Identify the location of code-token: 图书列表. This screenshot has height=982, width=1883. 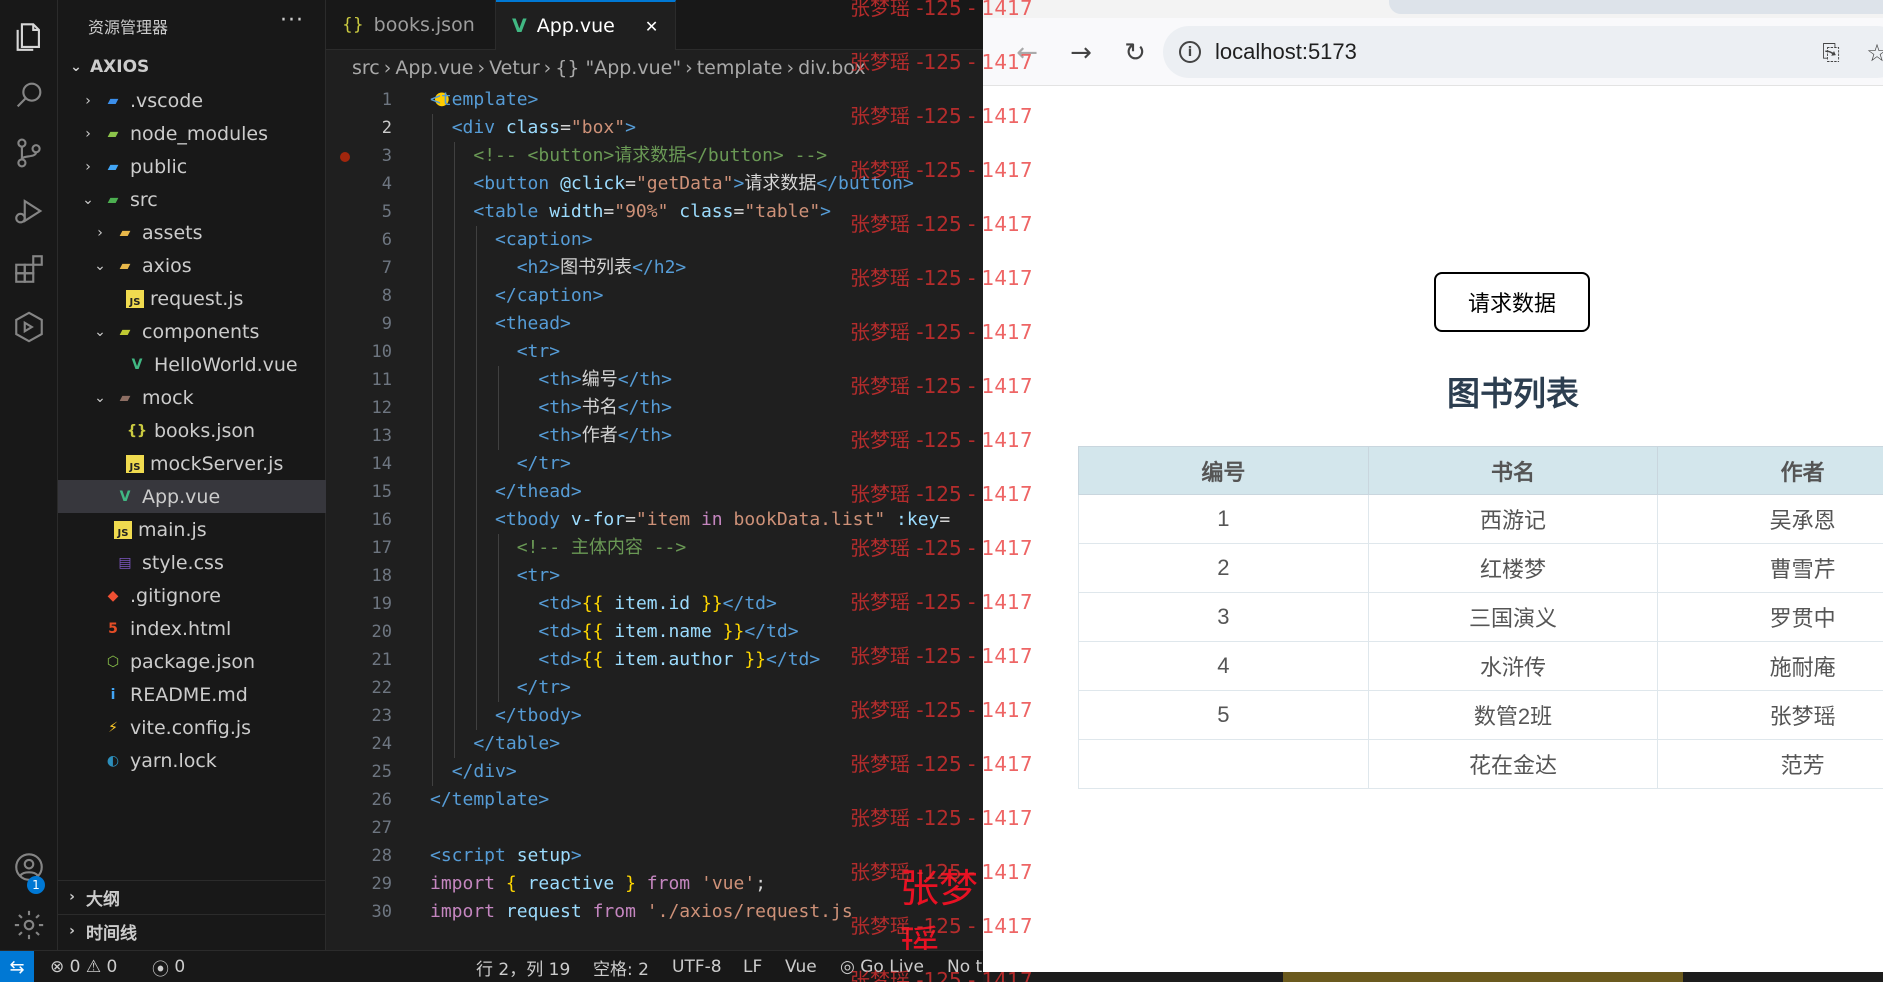
(596, 267).